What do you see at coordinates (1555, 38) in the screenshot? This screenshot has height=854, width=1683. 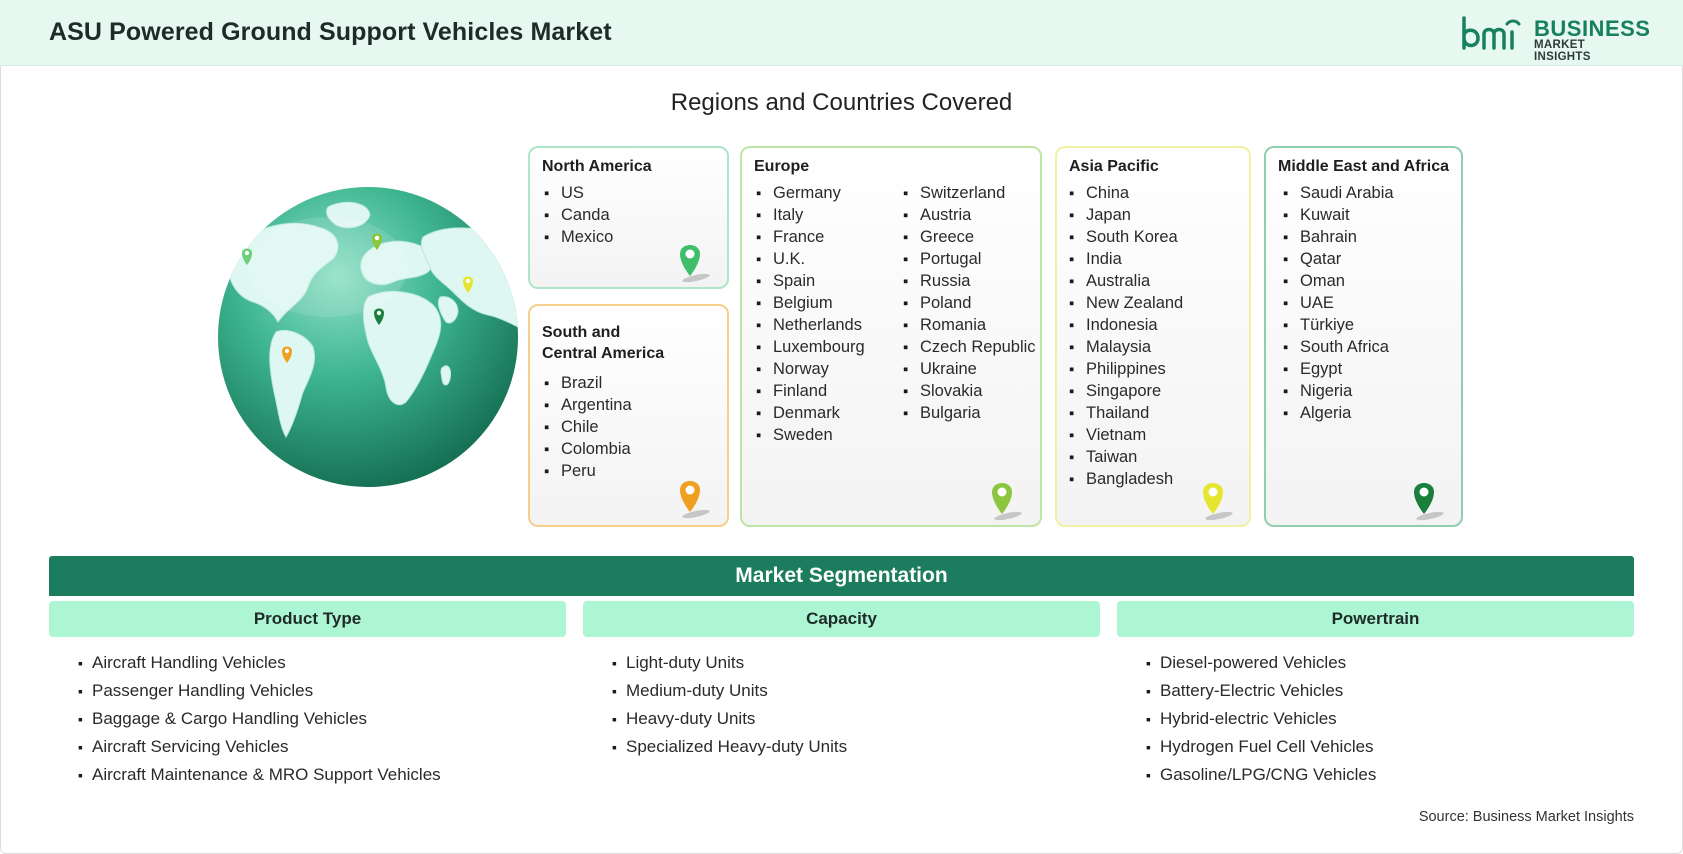 I see `bmi-logo: BUSINESS MARKET INSIGHTS` at bounding box center [1555, 38].